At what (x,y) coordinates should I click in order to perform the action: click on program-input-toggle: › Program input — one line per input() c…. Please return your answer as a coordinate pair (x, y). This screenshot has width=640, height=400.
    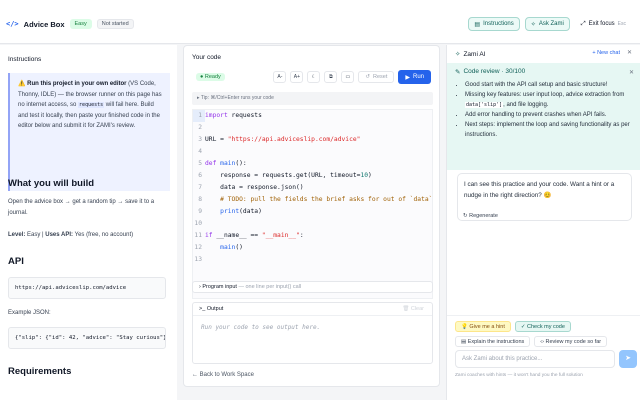
    Looking at the image, I should click on (312, 287).